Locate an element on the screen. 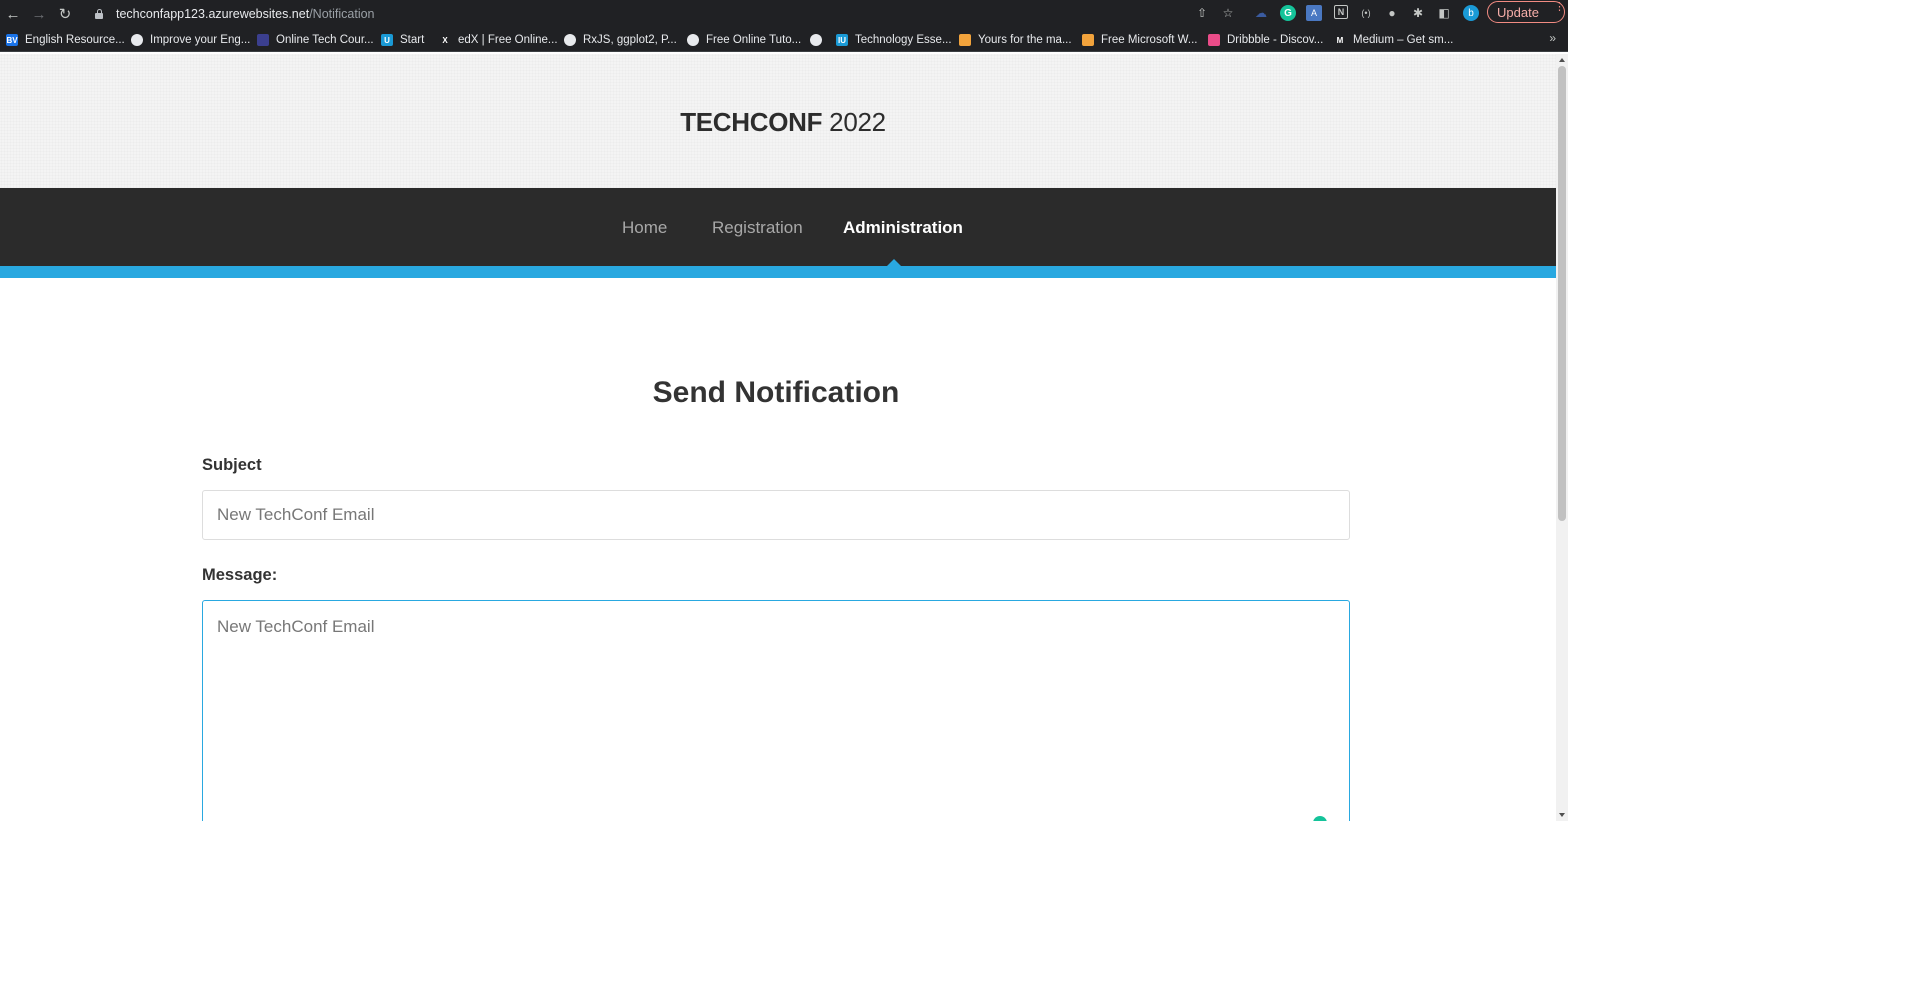  lock-icon is located at coordinates (99, 14).